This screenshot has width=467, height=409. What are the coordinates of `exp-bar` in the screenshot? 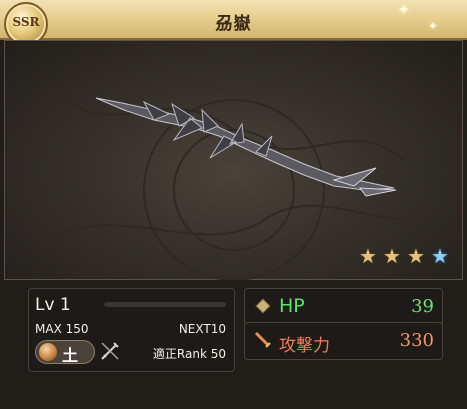 It's located at (165, 304).